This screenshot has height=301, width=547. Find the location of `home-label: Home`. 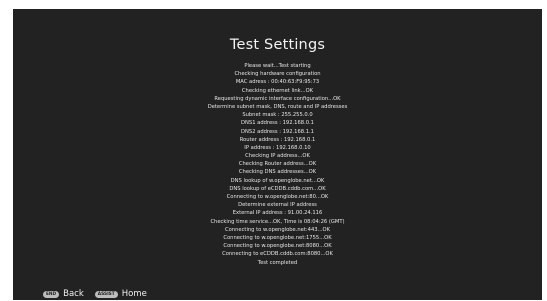

home-label: Home is located at coordinates (134, 294).